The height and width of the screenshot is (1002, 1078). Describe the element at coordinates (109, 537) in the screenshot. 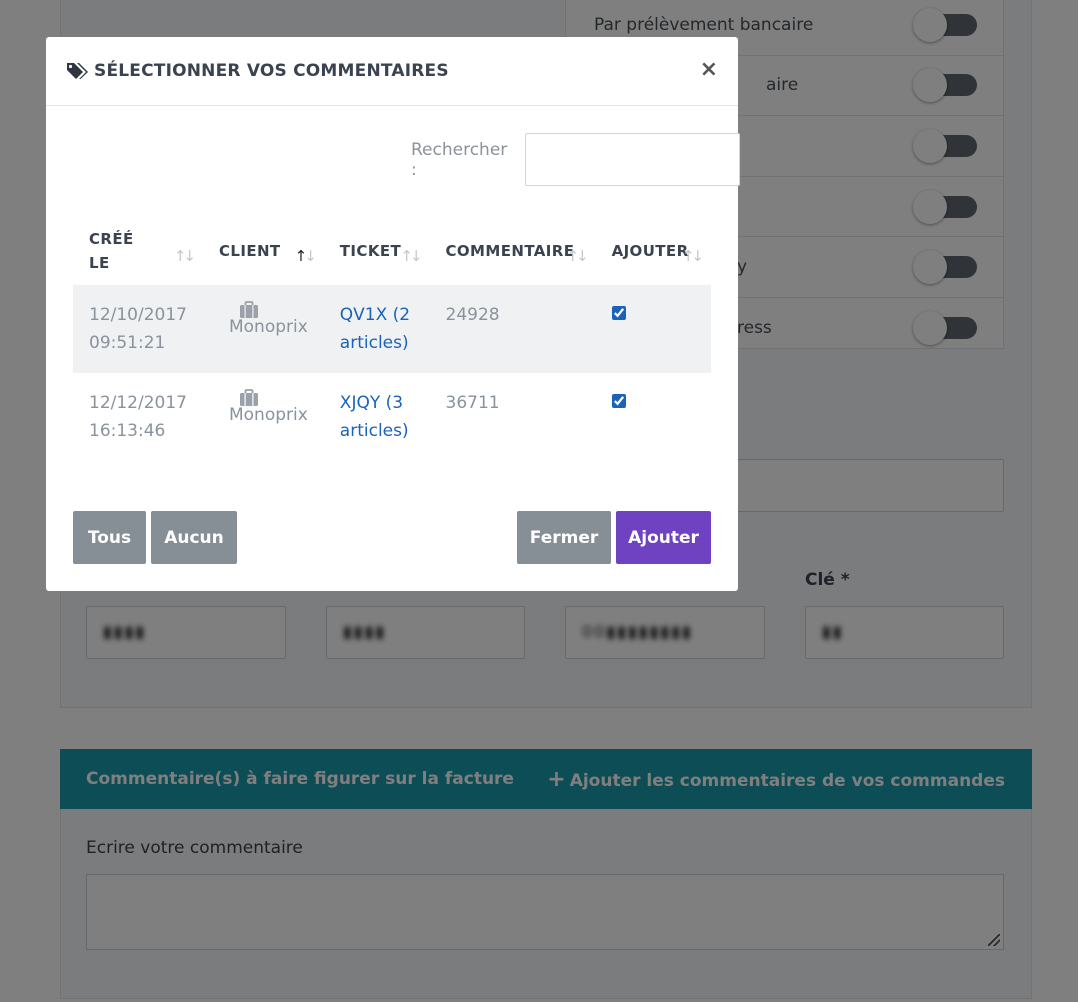

I see `select-all-button: Tous` at that location.